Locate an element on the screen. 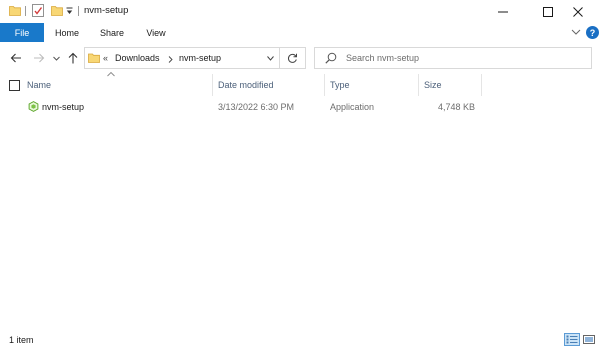 Image resolution: width=600 pixels, height=347 pixels. column-size: Size is located at coordinates (433, 85).